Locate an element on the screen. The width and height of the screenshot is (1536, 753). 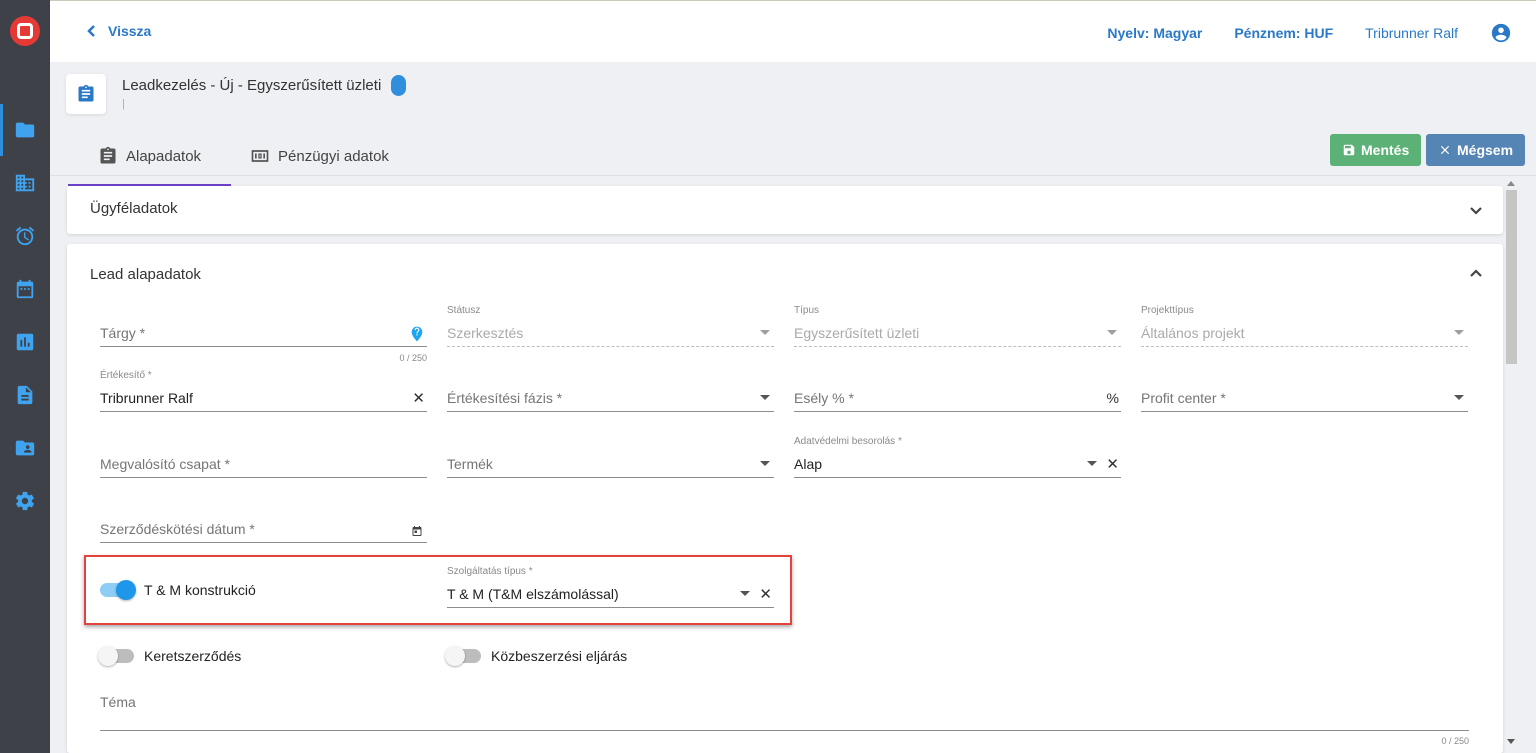
logo-icon is located at coordinates (25, 31).